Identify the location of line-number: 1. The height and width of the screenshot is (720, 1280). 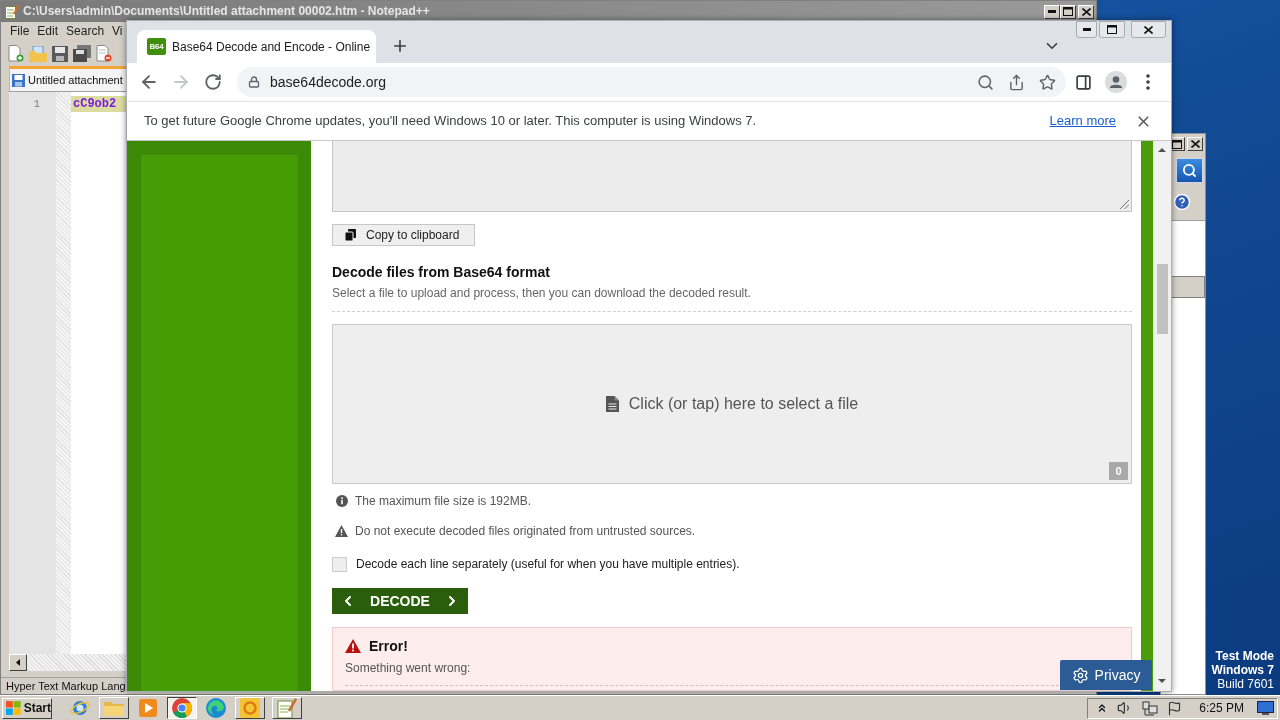
(36, 104).